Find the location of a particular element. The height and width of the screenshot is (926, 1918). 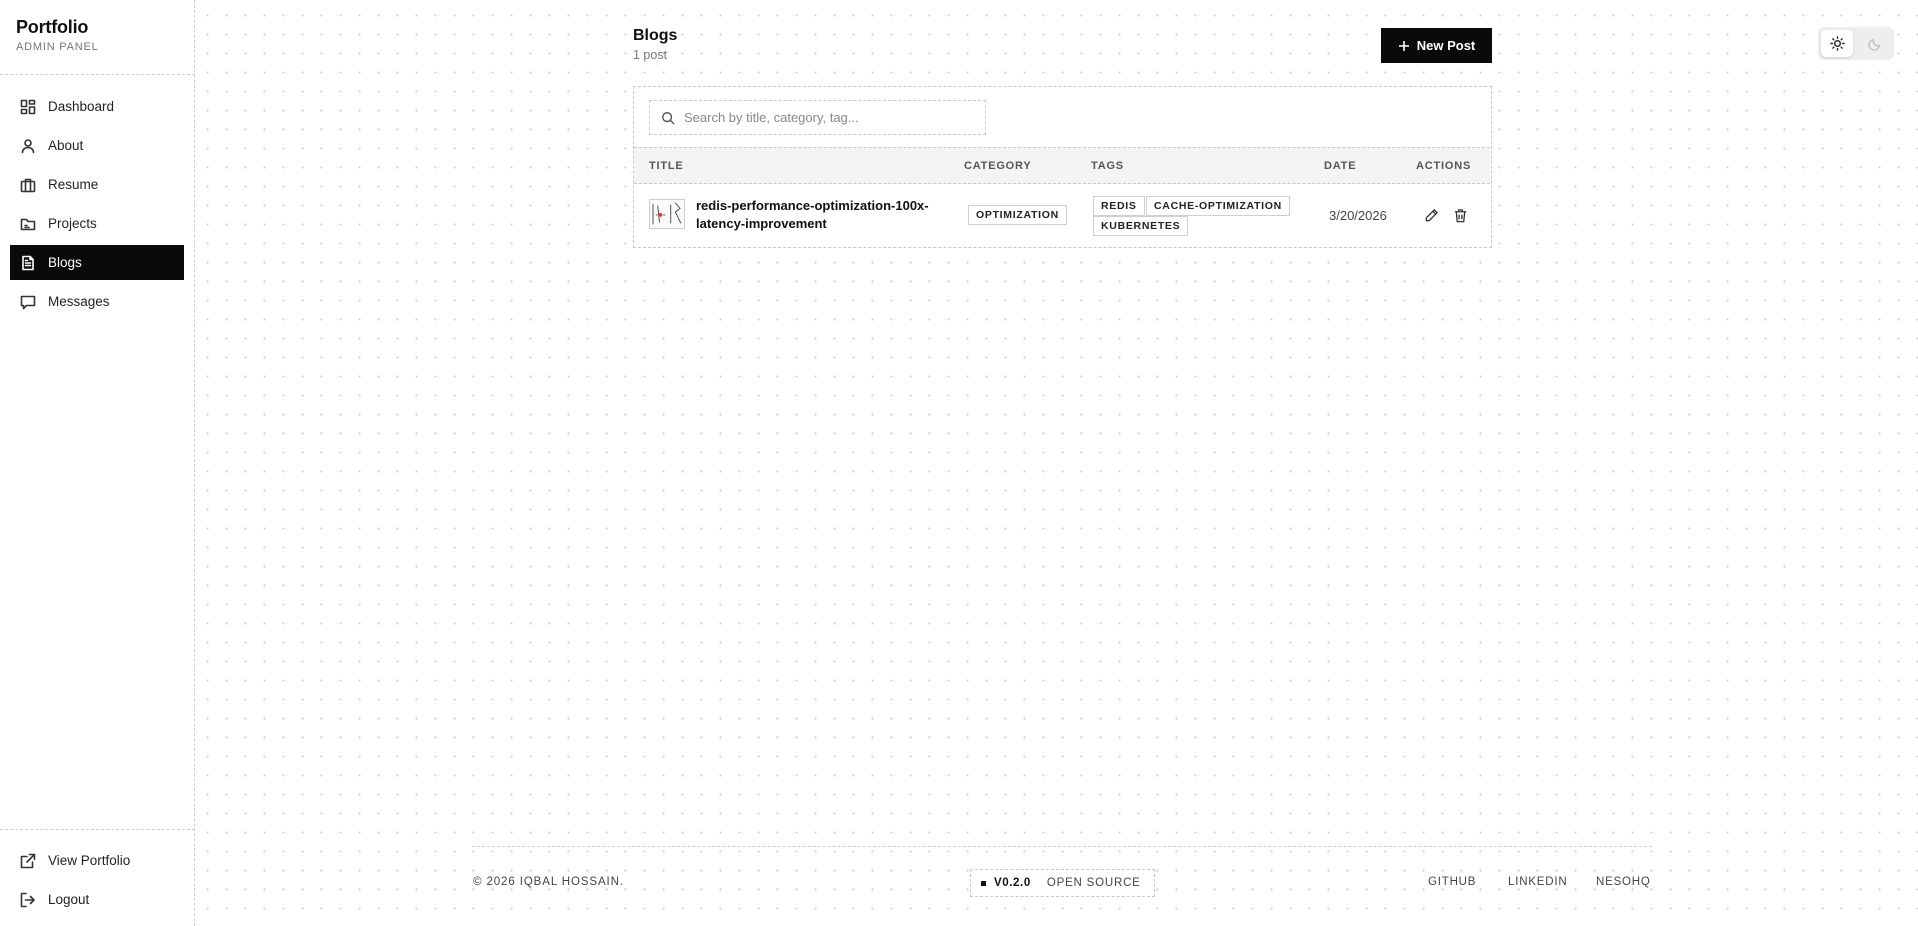

open-source-label: OPEN SOURCE is located at coordinates (1093, 883).